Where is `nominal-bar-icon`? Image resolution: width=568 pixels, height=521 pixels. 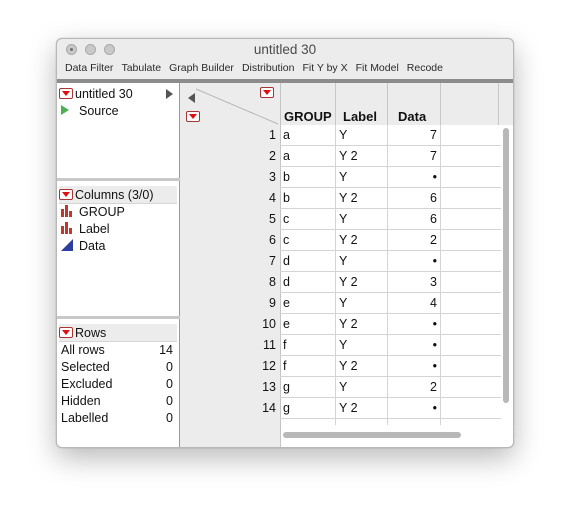 nominal-bar-icon is located at coordinates (66, 210).